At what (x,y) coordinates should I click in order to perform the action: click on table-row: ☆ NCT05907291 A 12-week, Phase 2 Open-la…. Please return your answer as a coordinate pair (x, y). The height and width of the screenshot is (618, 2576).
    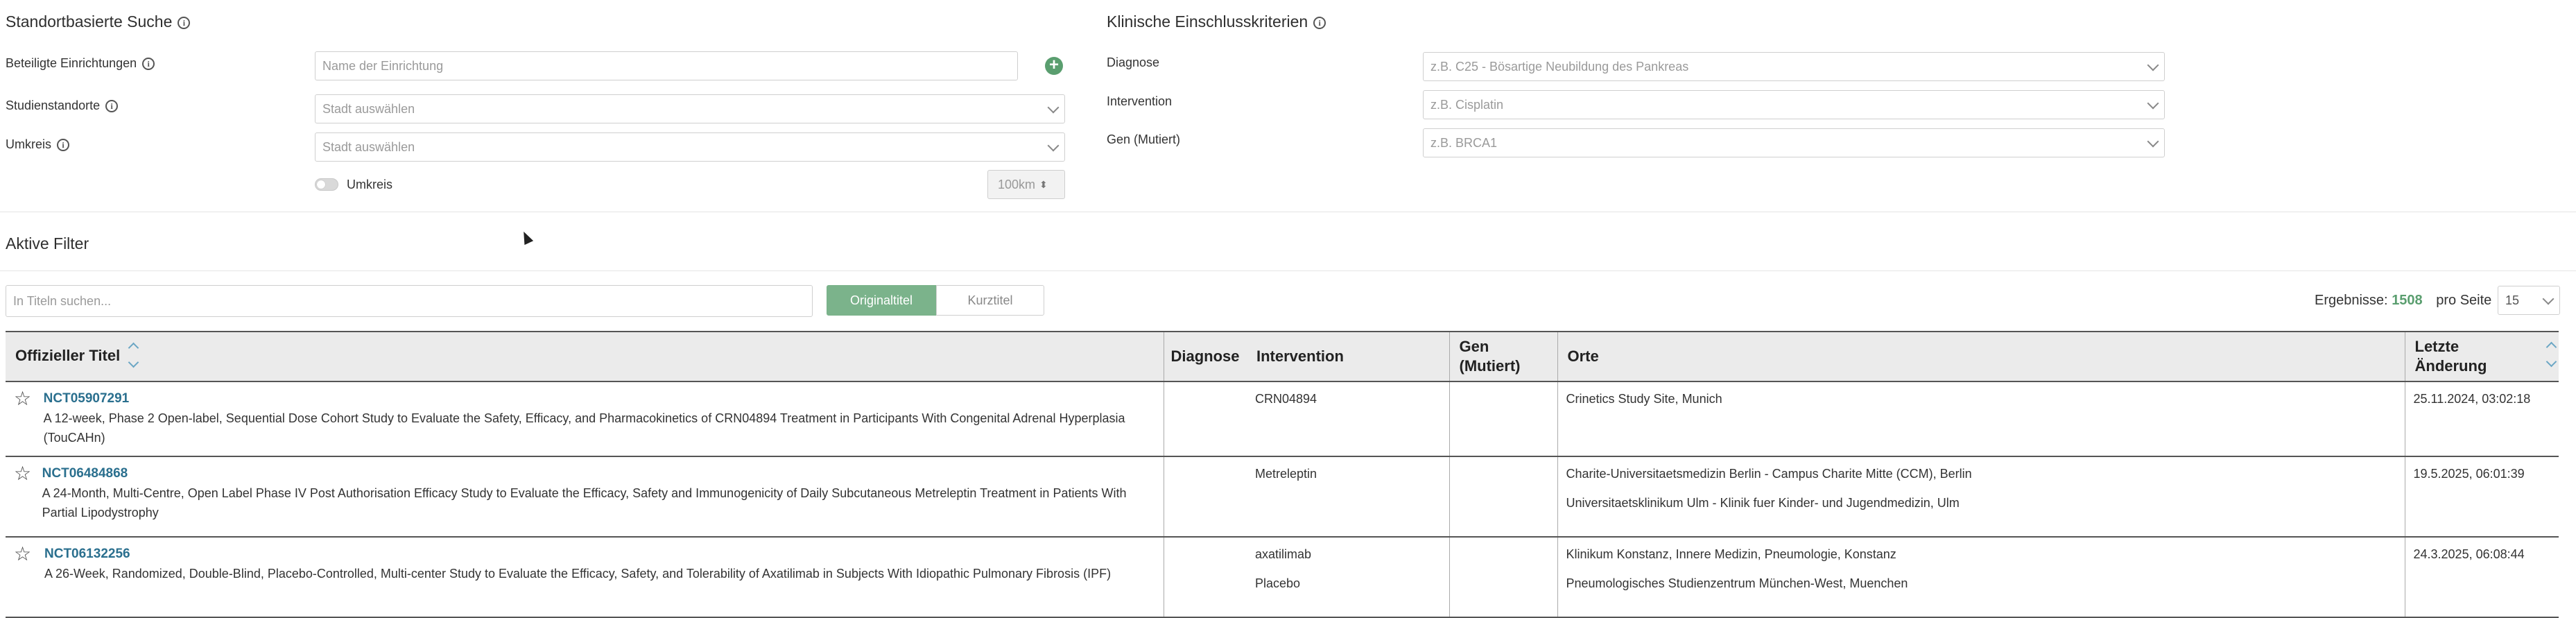
    Looking at the image, I should click on (1282, 419).